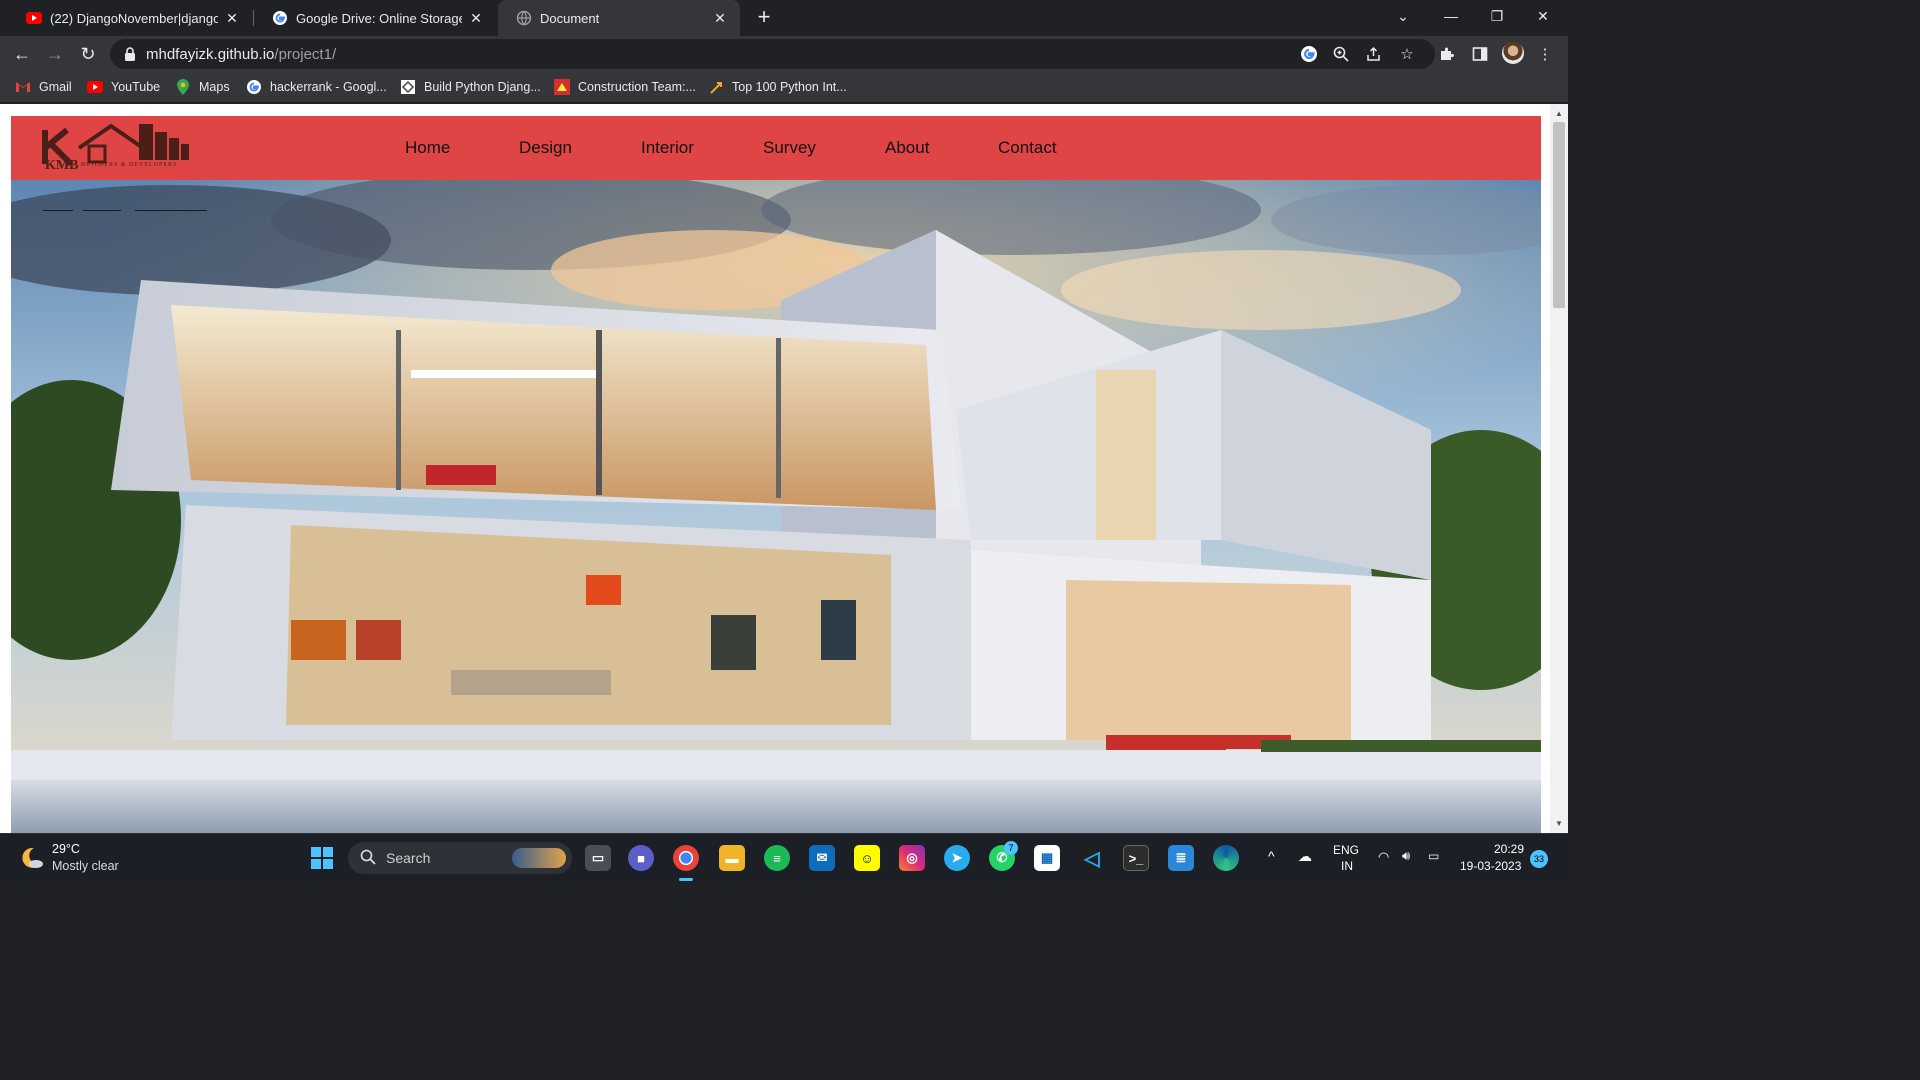 The width and height of the screenshot is (1920, 1080). I want to click on page-scrollbar: ▲ ▼, so click(1559, 468).